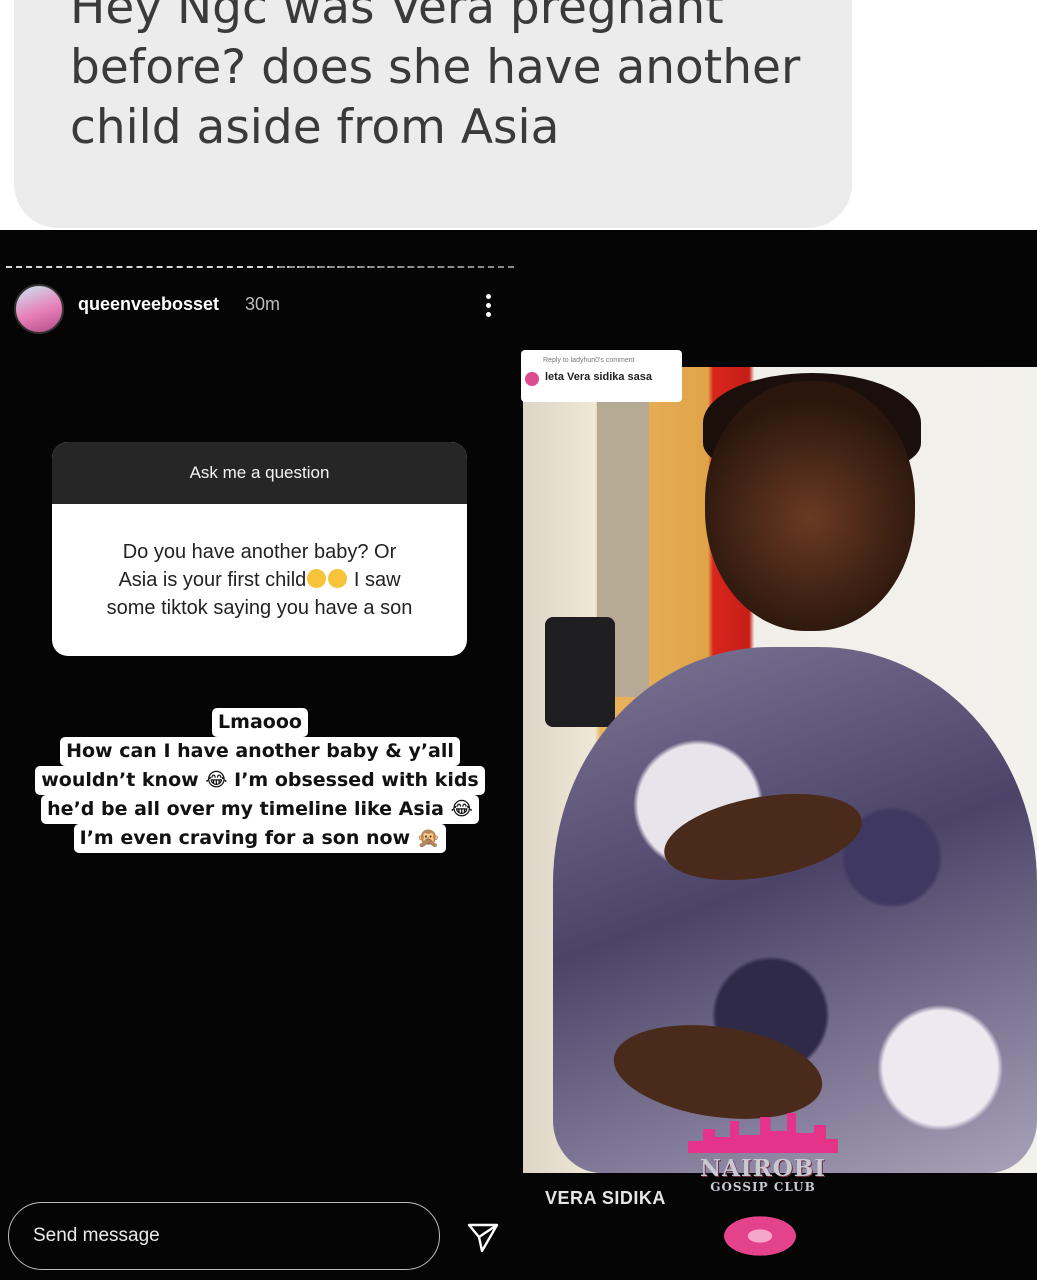 The image size is (1037, 1280). I want to click on story-time: 30m, so click(263, 304).